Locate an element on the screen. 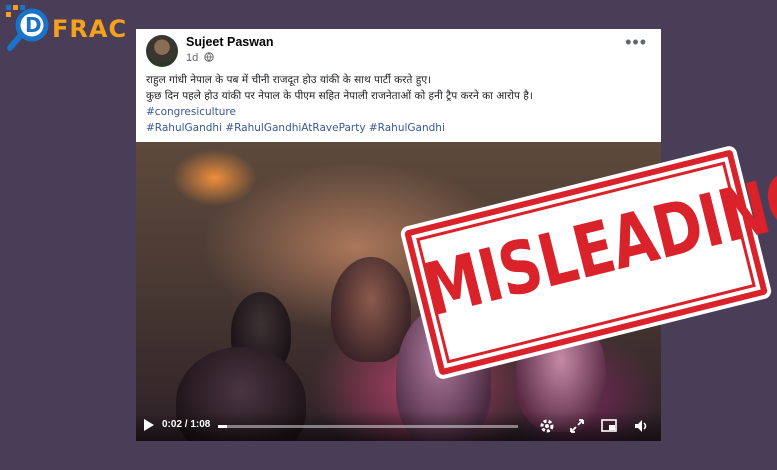  frac-logo: D FRAC is located at coordinates (70, 27).